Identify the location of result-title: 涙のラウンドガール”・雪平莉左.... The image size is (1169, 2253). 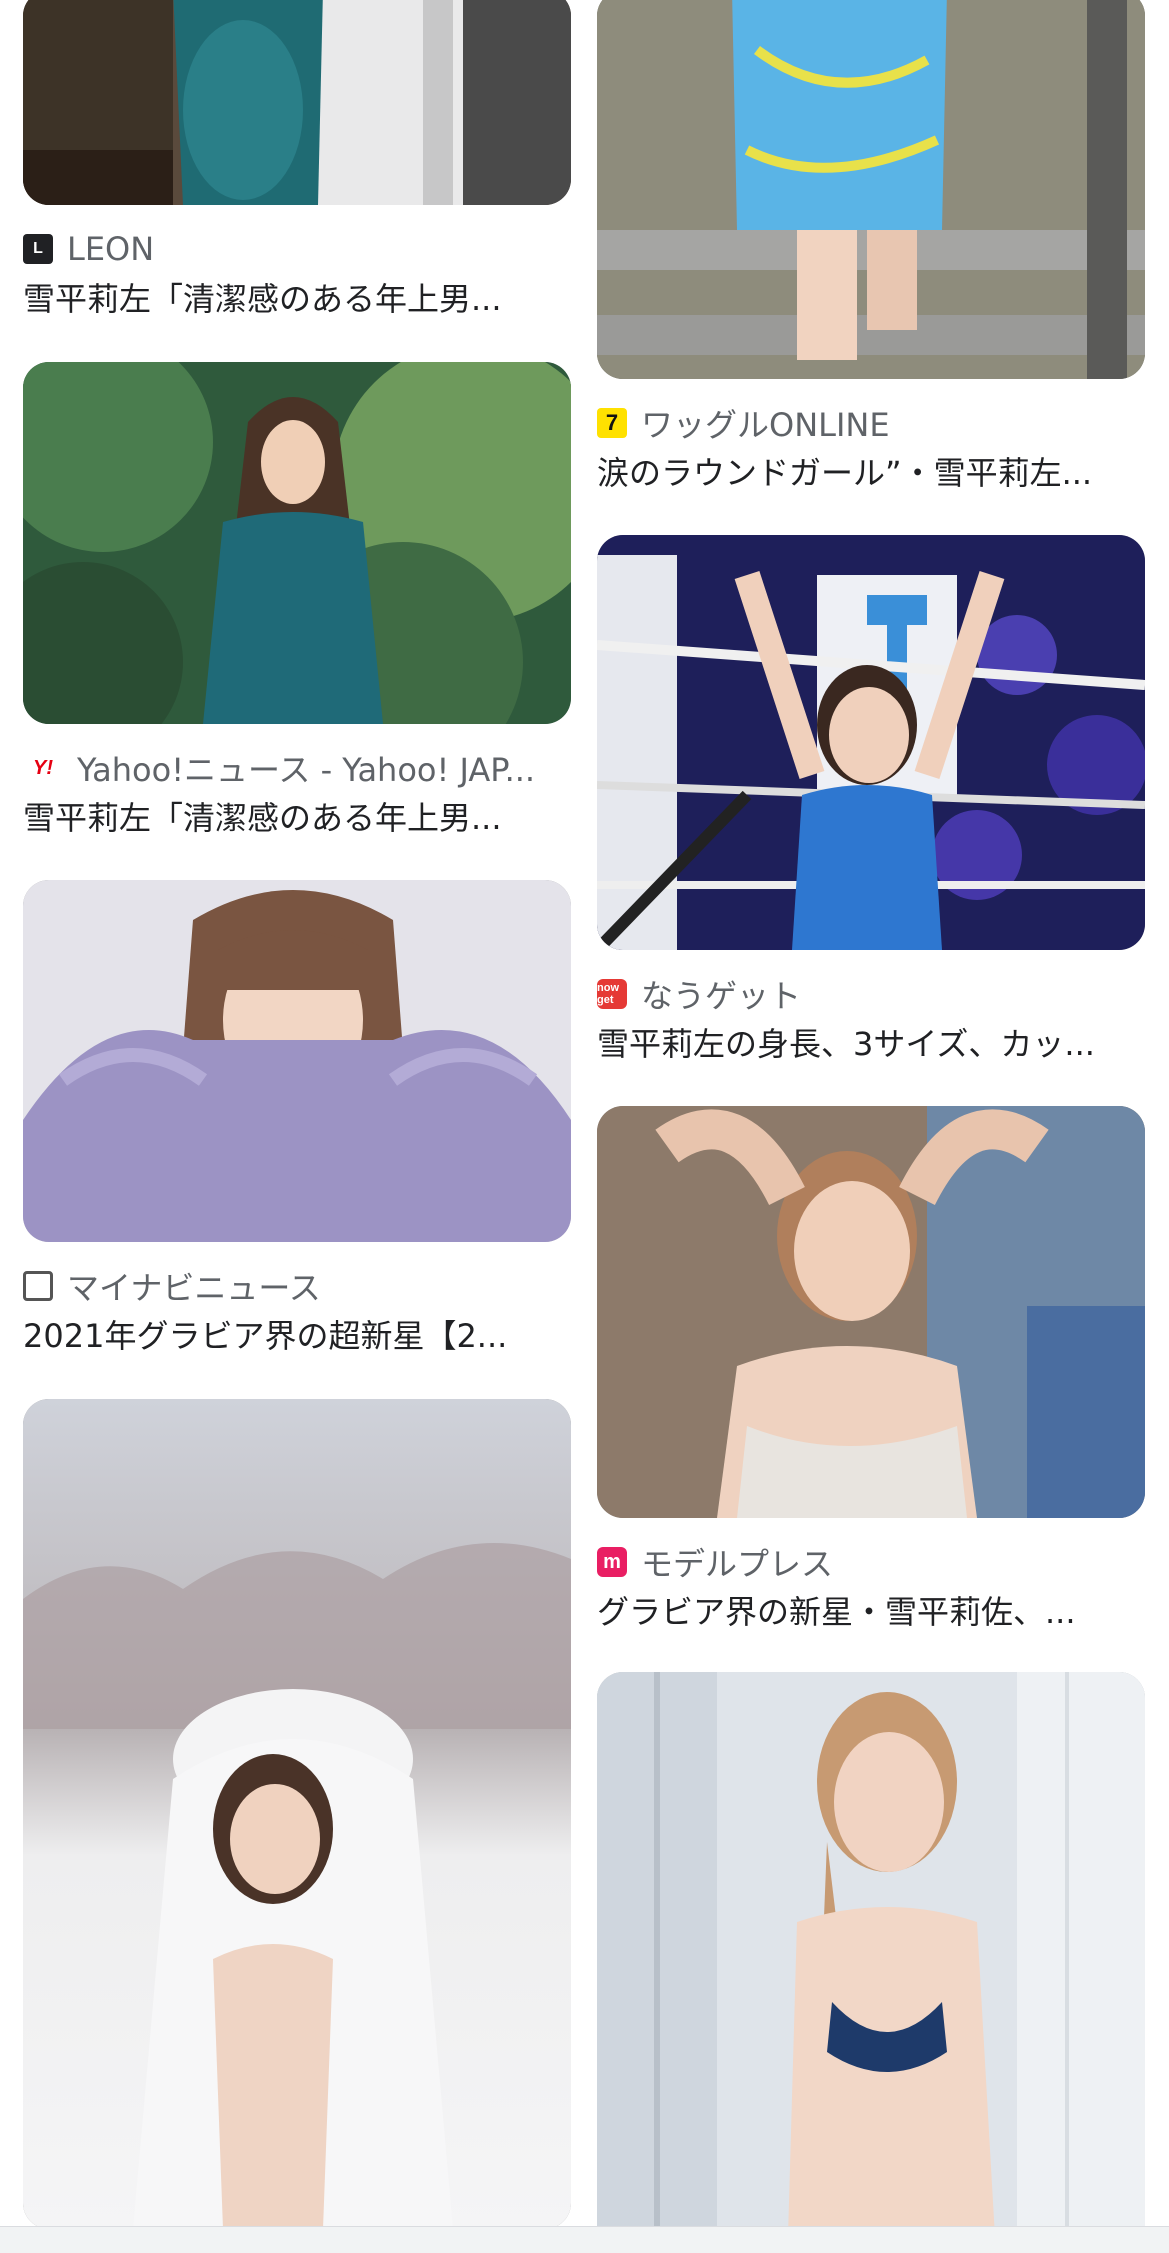
(871, 473).